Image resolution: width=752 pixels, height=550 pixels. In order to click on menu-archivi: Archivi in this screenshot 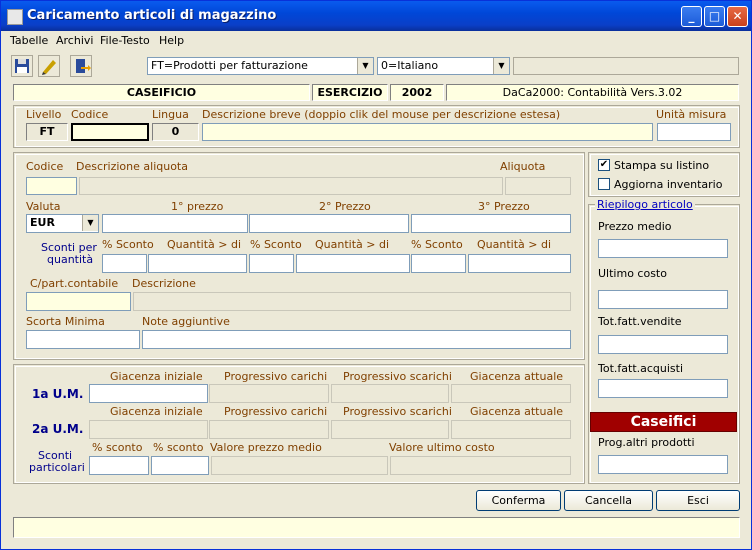, I will do `click(74, 40)`.